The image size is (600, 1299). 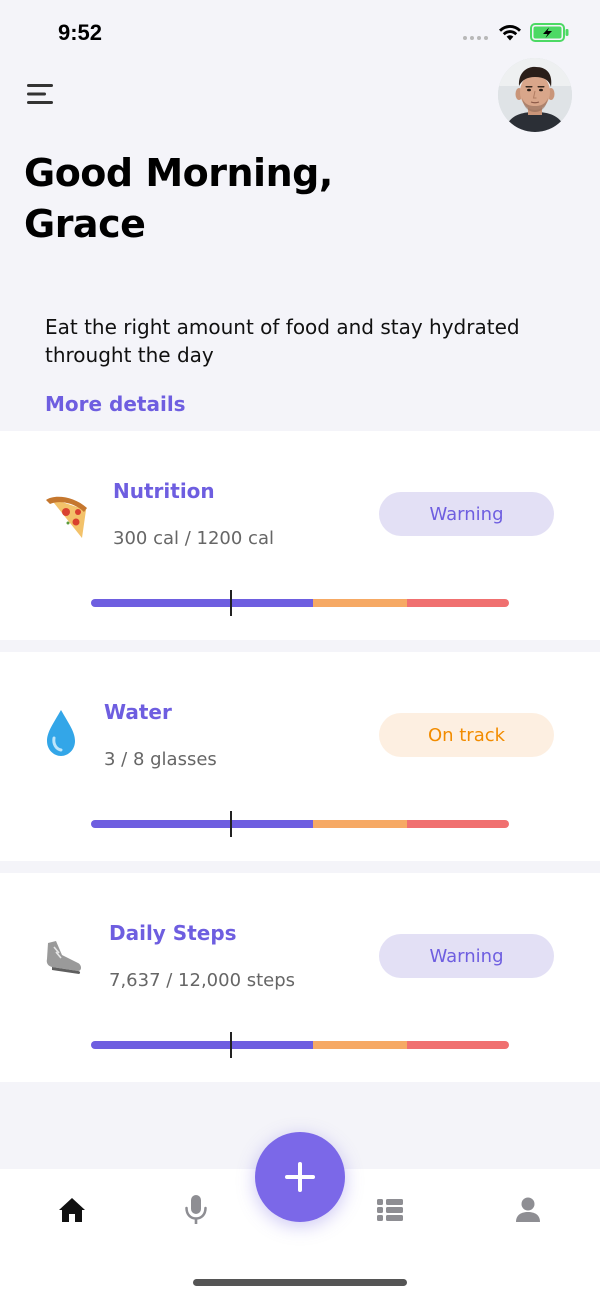 I want to click on menu-icon, so click(x=41, y=94).